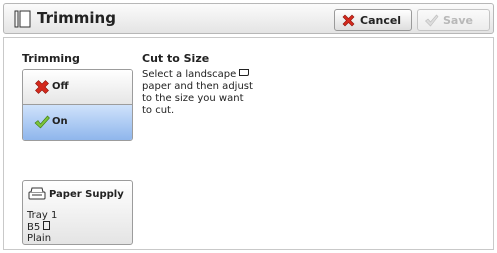  What do you see at coordinates (60, 86) in the screenshot?
I see `trimming-off-label: Off` at bounding box center [60, 86].